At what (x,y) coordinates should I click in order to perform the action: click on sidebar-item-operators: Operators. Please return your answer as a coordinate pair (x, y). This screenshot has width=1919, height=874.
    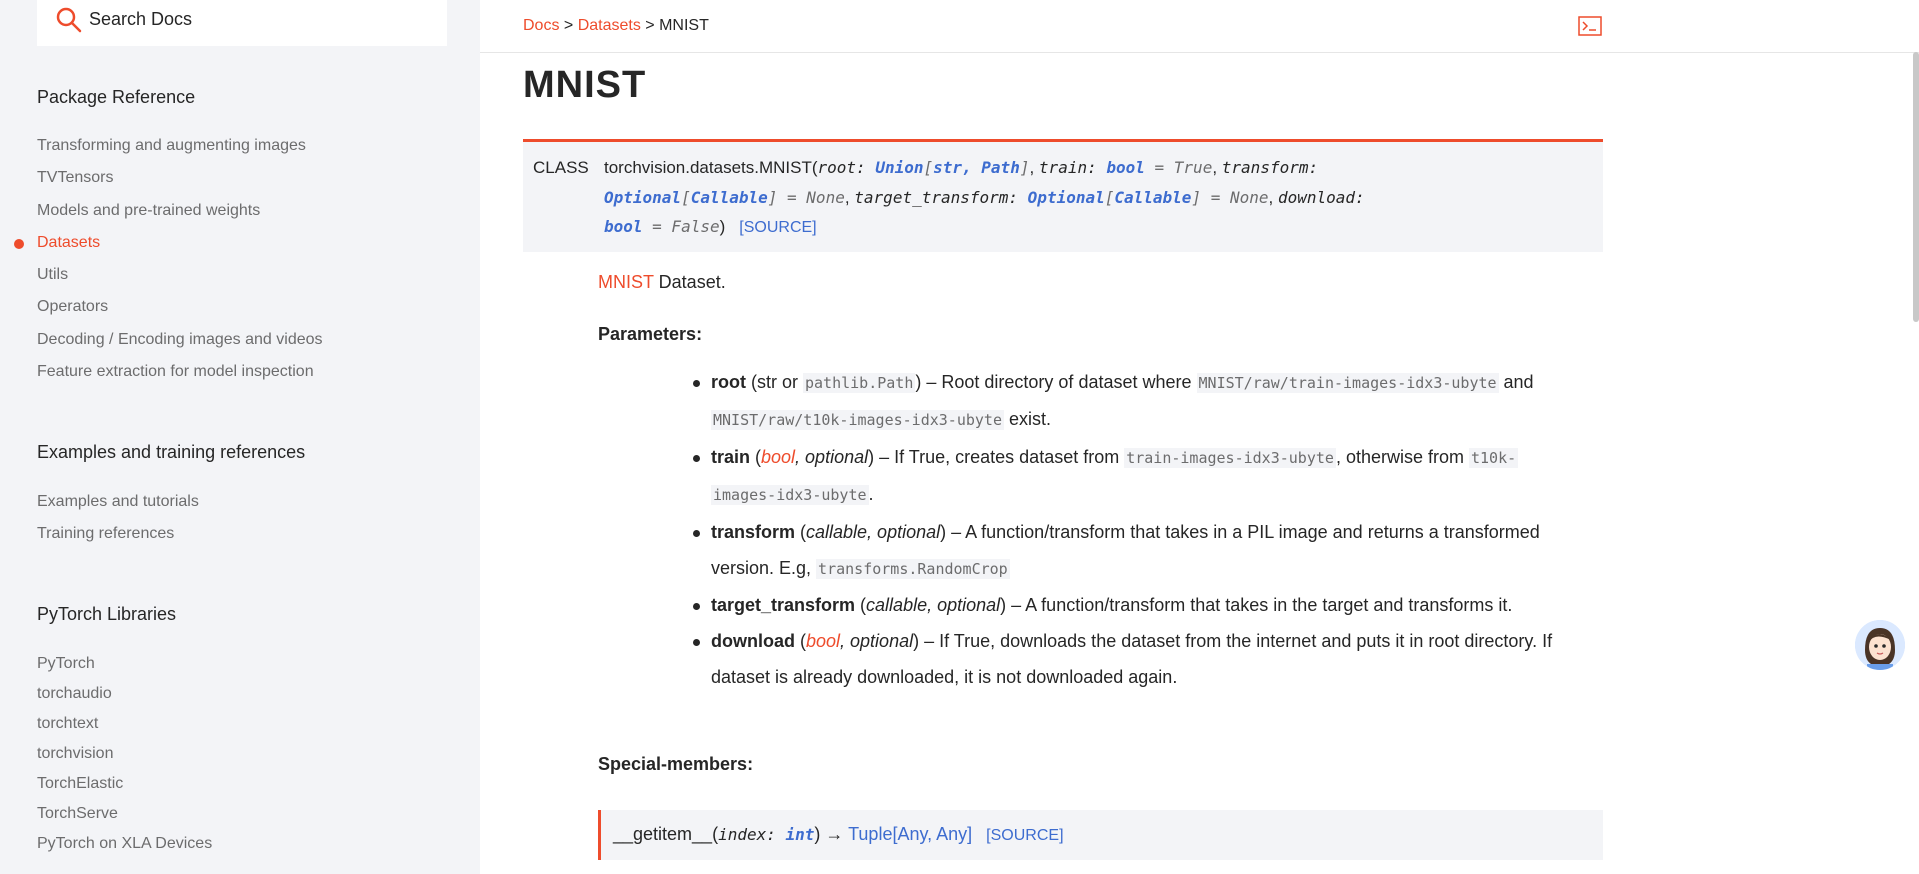
    Looking at the image, I should click on (72, 307).